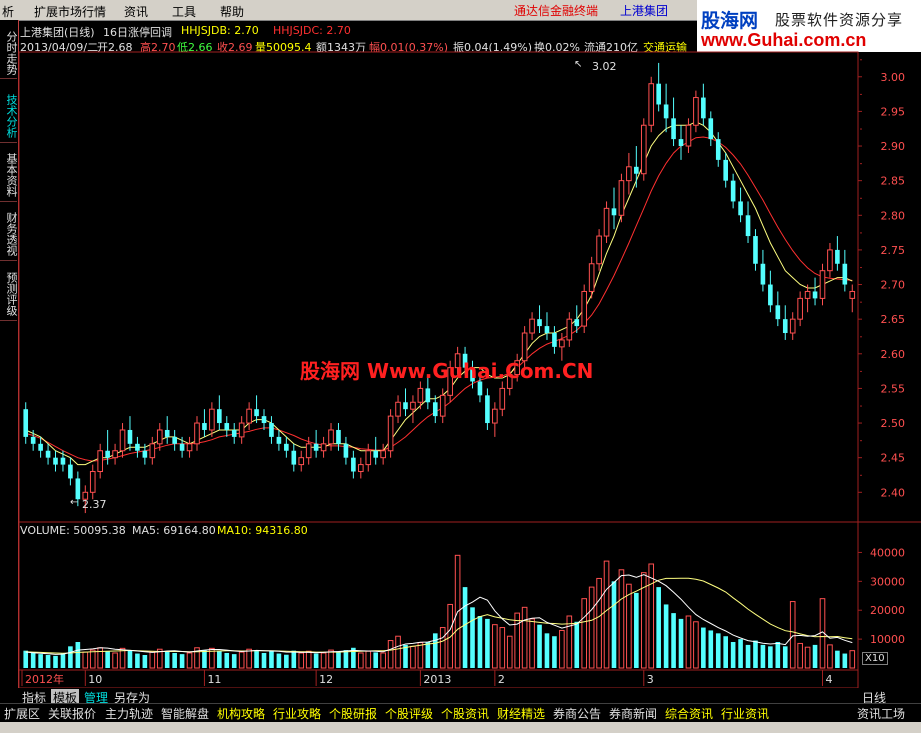 The height and width of the screenshot is (733, 921). Describe the element at coordinates (893, 388) in the screenshot. I see `price-tick-label: 2.55` at that location.